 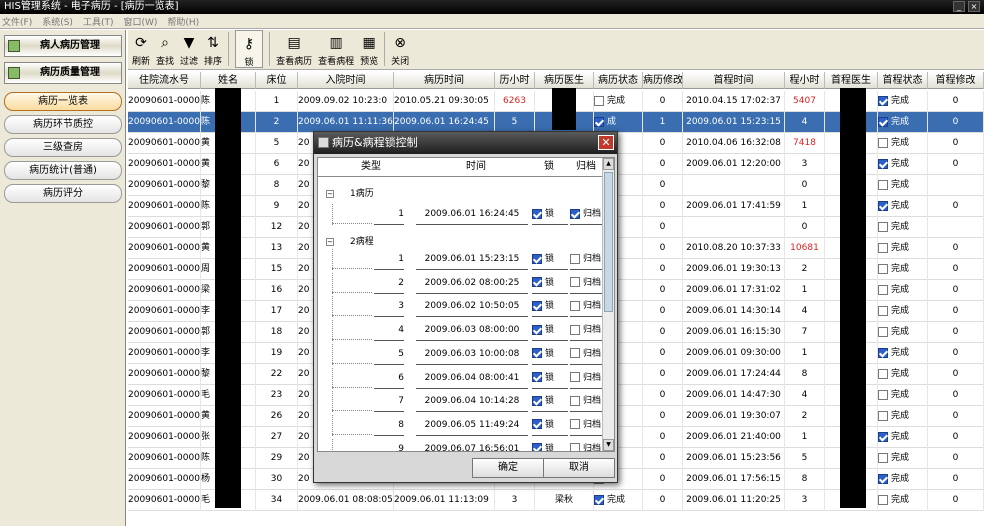 What do you see at coordinates (350, 192) in the screenshot?
I see `tree-group: − 1病历` at bounding box center [350, 192].